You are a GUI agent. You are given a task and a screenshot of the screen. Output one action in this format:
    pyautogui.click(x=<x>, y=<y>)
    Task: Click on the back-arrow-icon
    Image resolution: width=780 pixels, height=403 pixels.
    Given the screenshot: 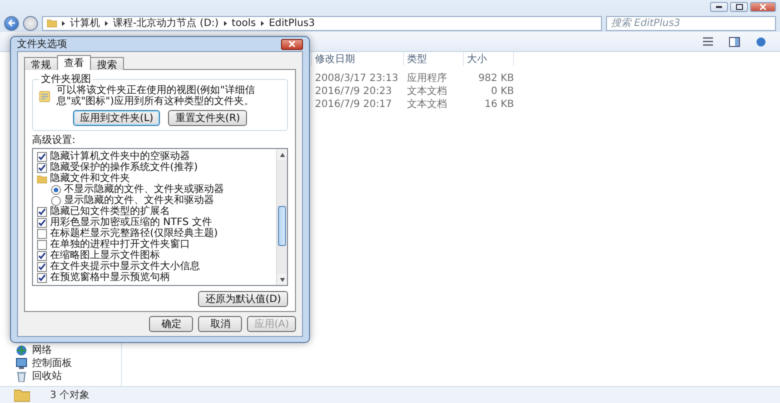 What is the action you would take?
    pyautogui.click(x=12, y=23)
    